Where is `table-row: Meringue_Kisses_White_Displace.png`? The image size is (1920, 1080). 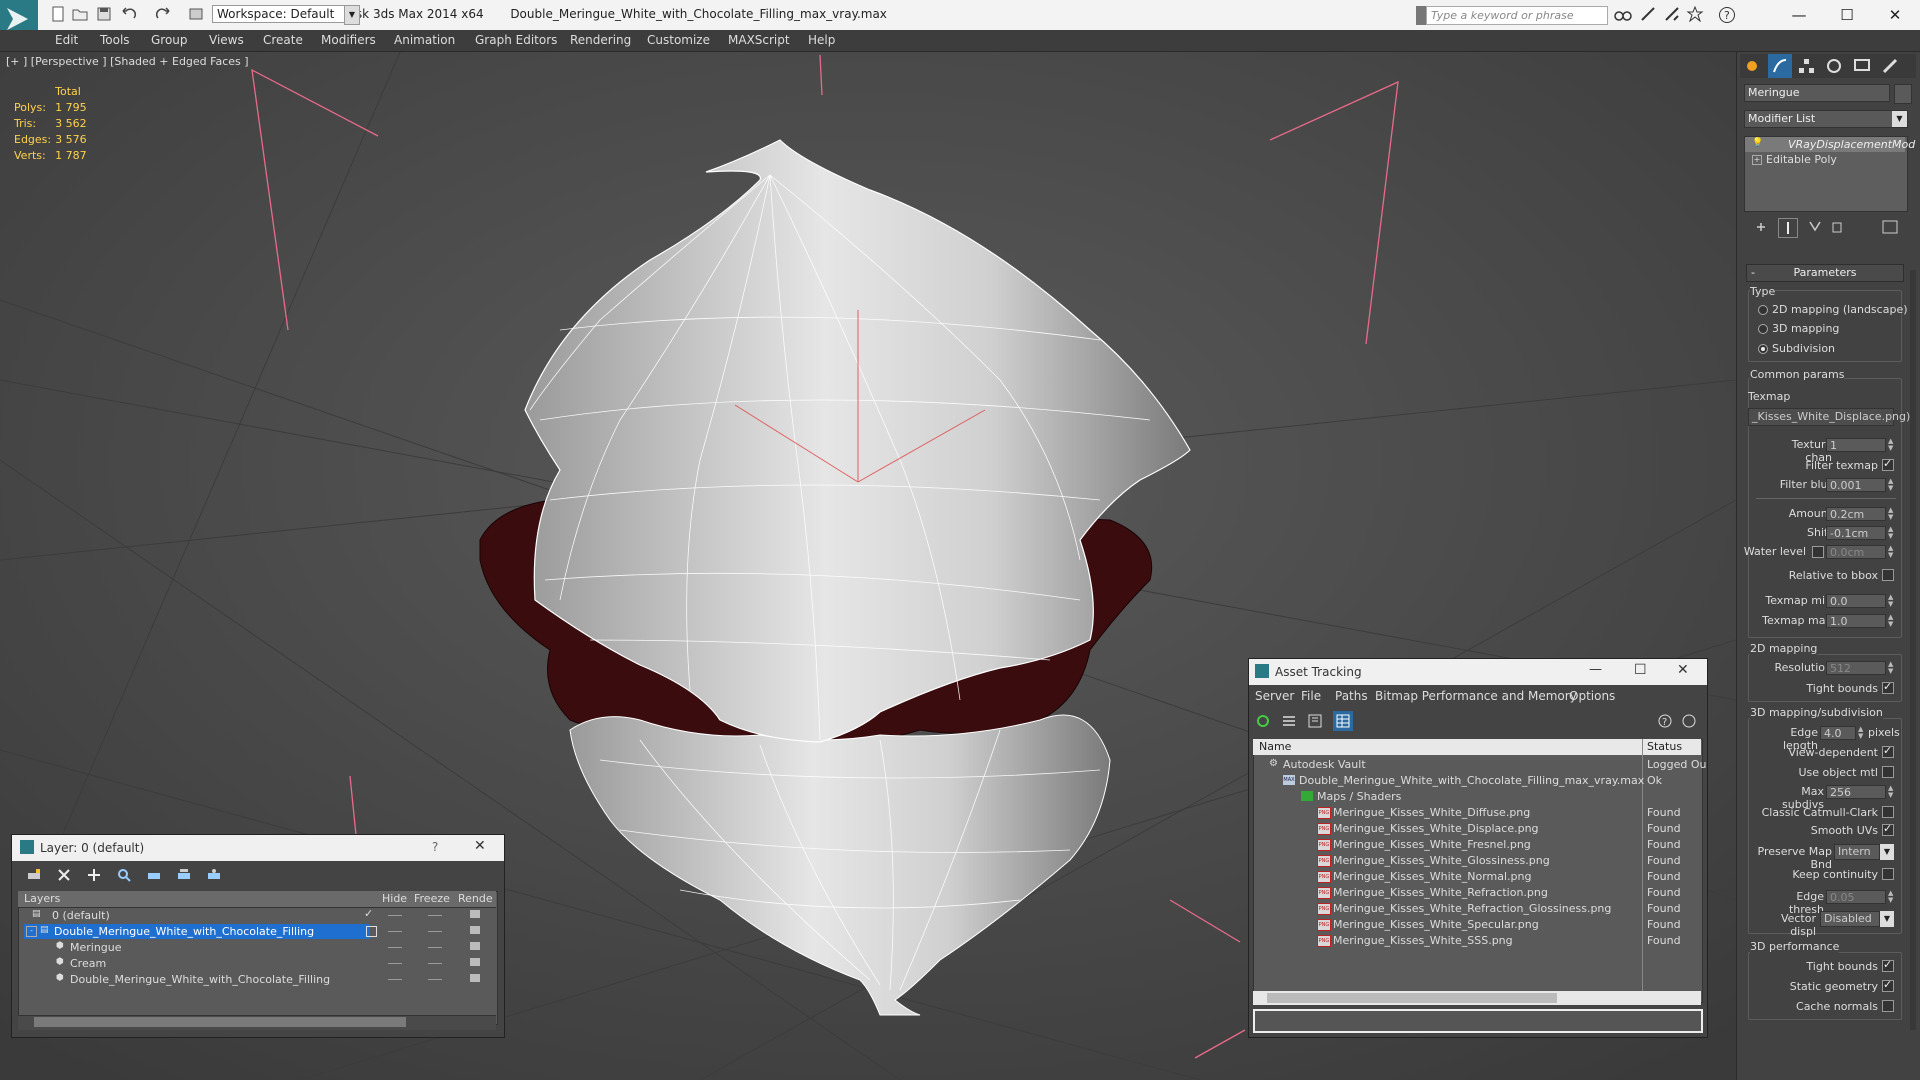 table-row: Meringue_Kisses_White_Displace.png is located at coordinates (1436, 828).